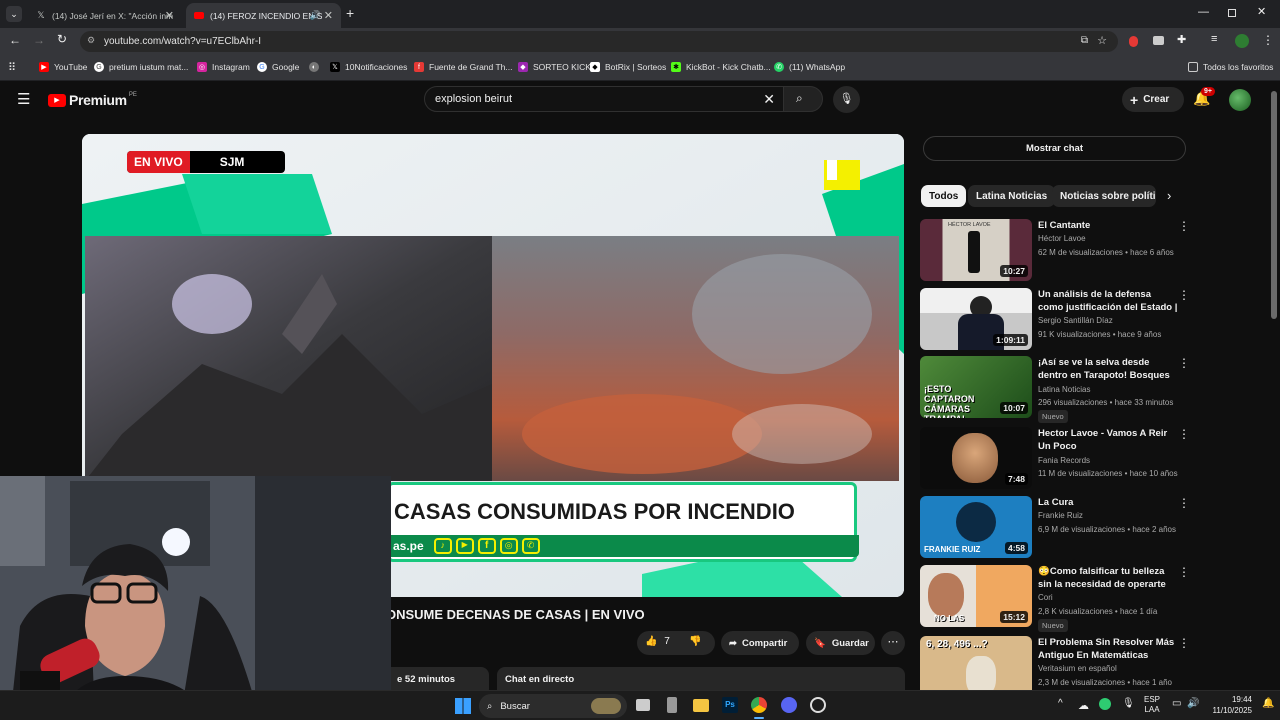 This screenshot has height=720, width=1280. I want to click on network-icon: ▭, so click(1176, 703).